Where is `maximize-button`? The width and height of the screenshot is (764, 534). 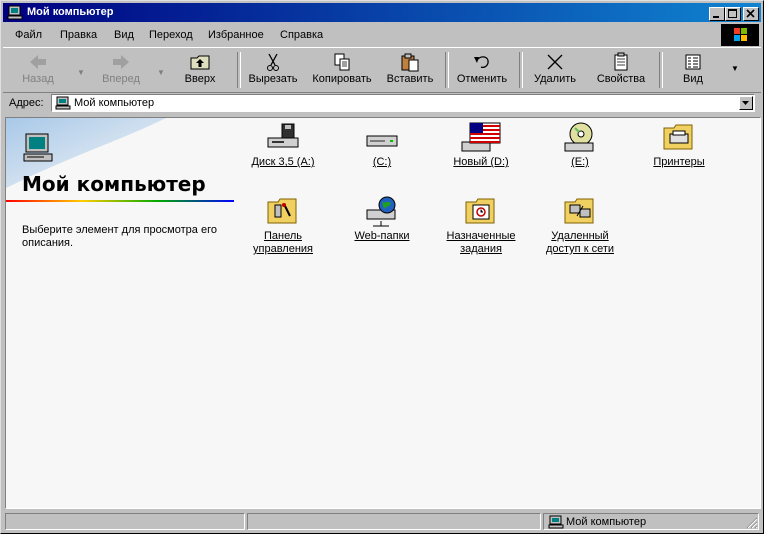
maximize-button is located at coordinates (733, 14).